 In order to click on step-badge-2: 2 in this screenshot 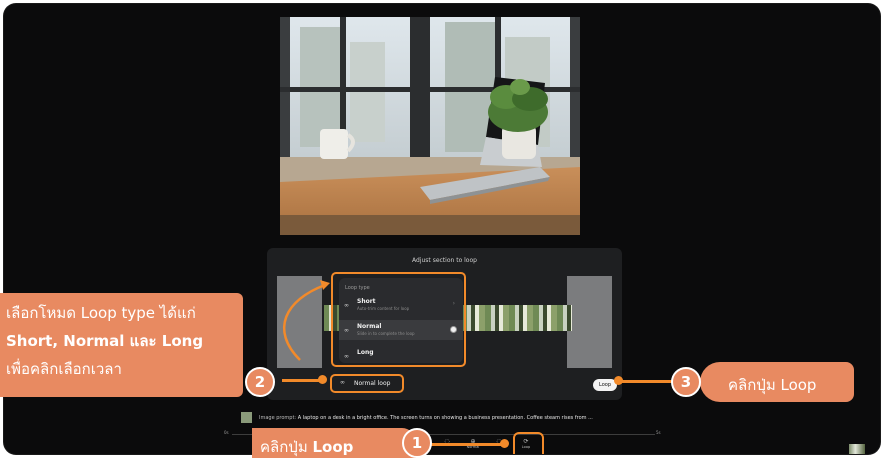, I will do `click(260, 382)`.